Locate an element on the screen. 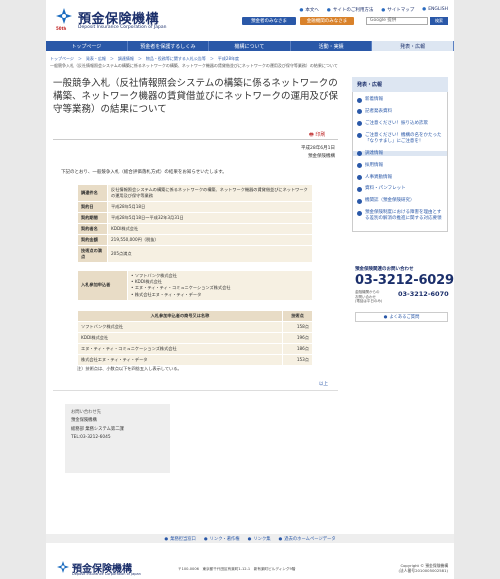  table-row: 株式会社エヌ・ティ・ティ・データ 153点 is located at coordinates (195, 360).